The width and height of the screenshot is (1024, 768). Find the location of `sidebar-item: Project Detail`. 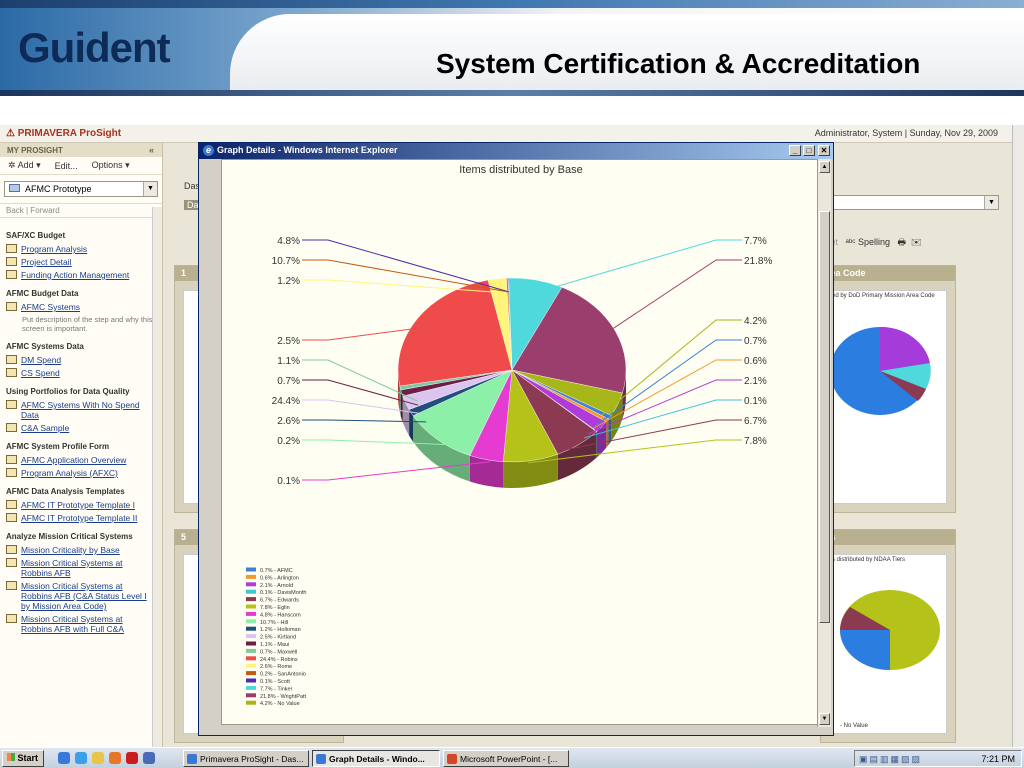

sidebar-item: Project Detail is located at coordinates (81, 262).